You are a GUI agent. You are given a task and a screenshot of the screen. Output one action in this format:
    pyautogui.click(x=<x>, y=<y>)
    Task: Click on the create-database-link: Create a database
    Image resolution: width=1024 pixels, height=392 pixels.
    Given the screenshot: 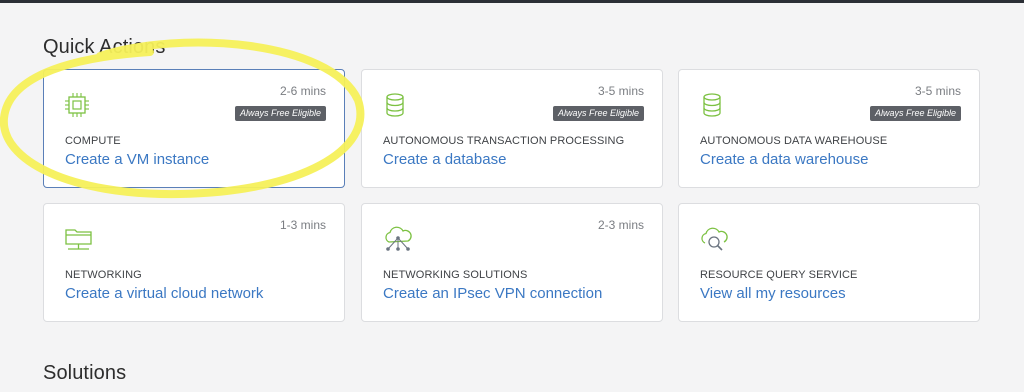 What is the action you would take?
    pyautogui.click(x=444, y=159)
    